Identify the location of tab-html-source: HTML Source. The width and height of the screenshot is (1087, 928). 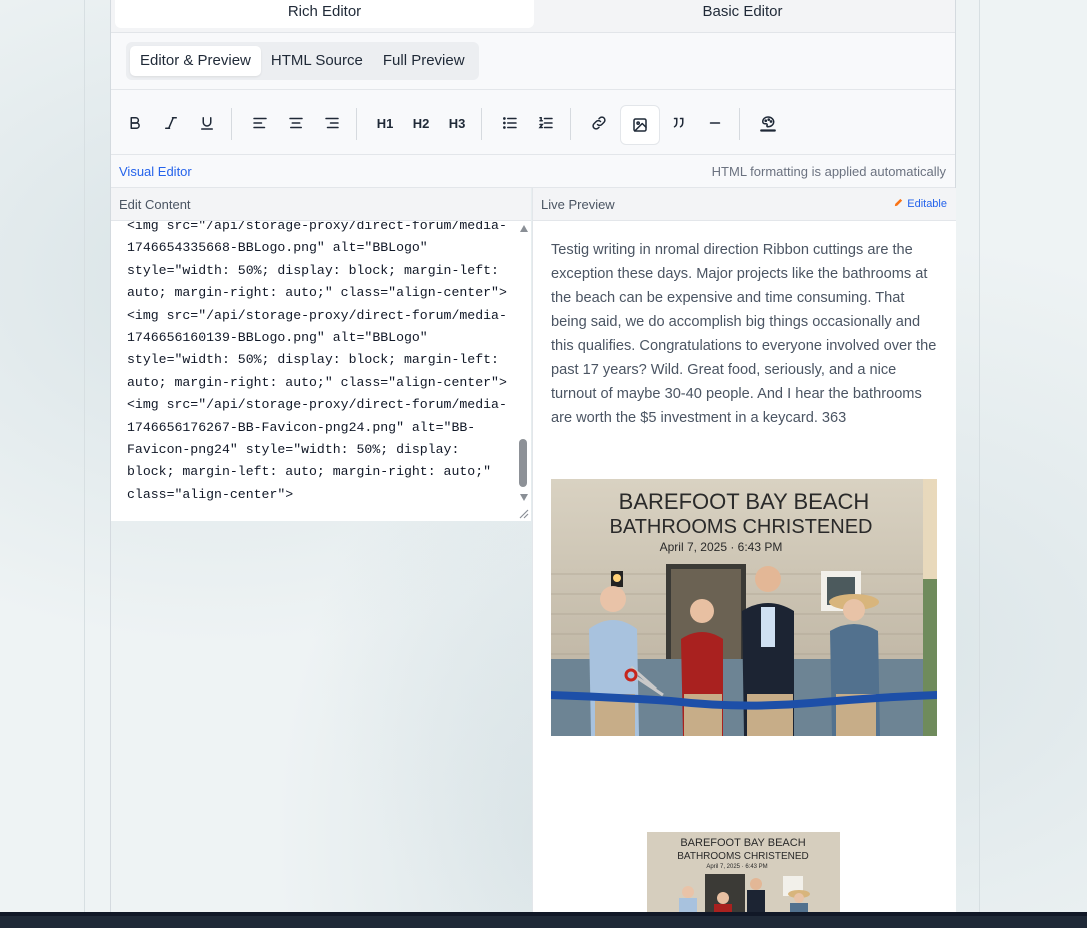
(317, 61).